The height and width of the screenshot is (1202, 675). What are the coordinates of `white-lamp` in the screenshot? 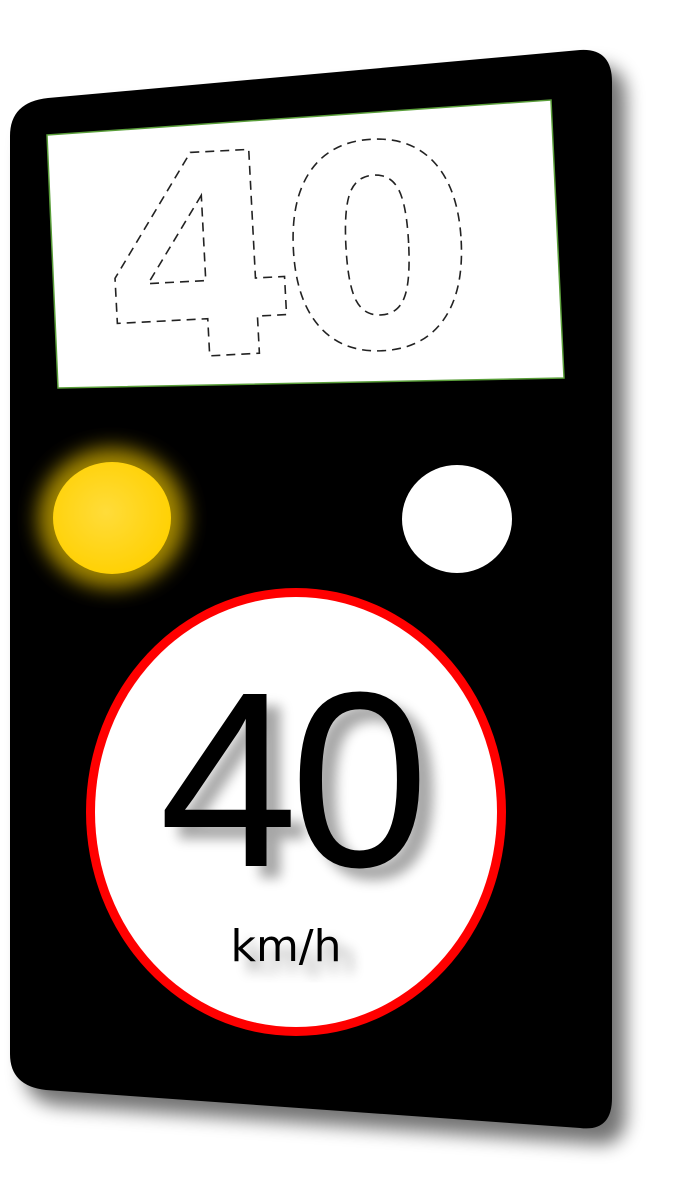 It's located at (457, 519).